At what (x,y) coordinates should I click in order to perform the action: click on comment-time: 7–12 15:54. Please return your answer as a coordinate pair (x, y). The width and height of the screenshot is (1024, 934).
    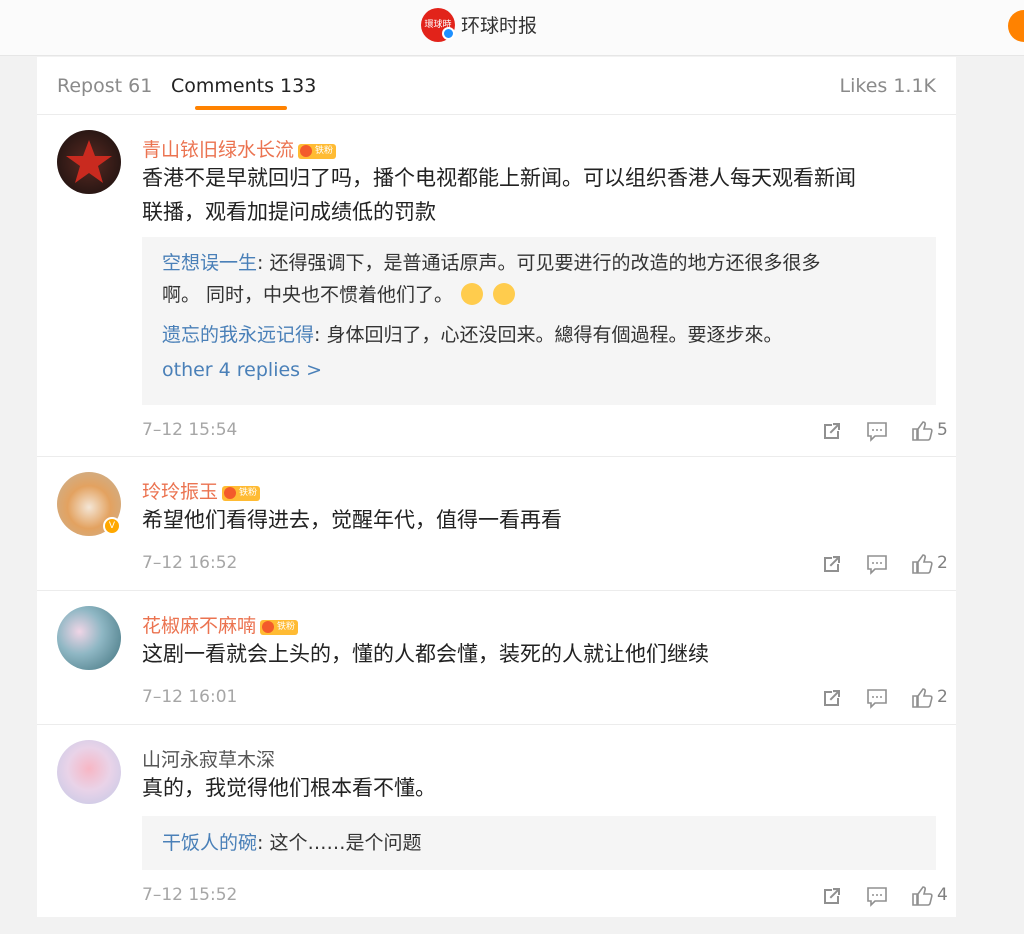
    Looking at the image, I should click on (190, 430).